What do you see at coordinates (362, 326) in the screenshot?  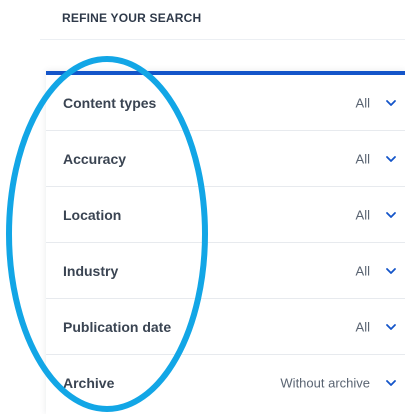 I see `filter-value-publication-date: All` at bounding box center [362, 326].